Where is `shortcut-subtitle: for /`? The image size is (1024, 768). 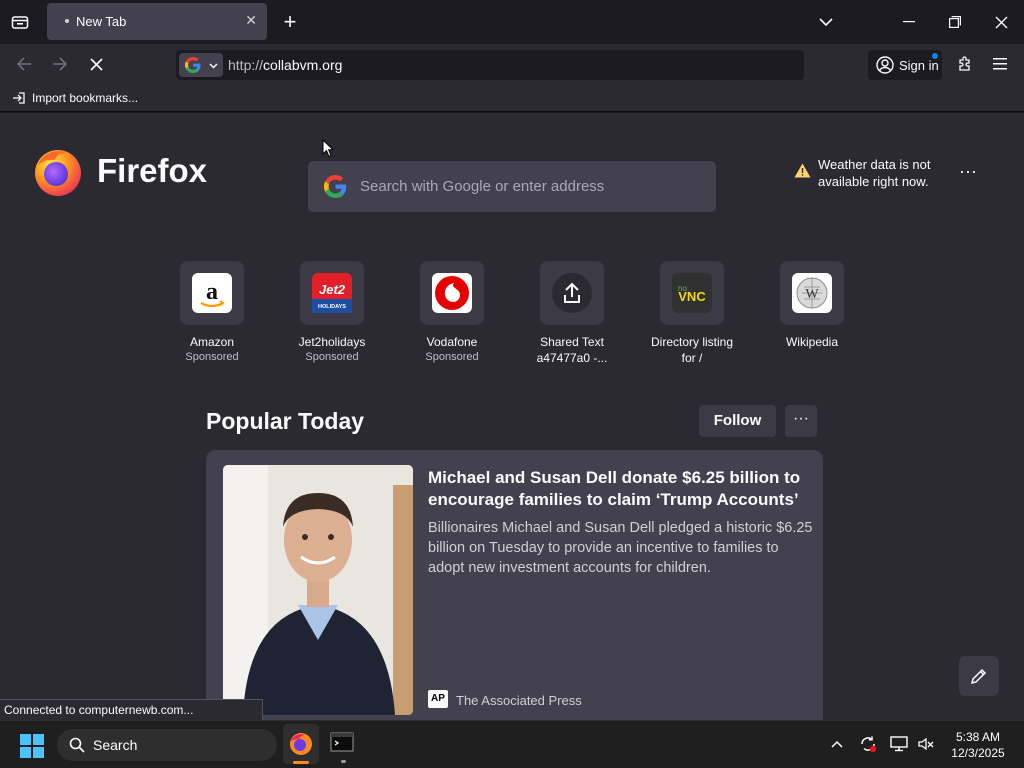 shortcut-subtitle: for / is located at coordinates (692, 358).